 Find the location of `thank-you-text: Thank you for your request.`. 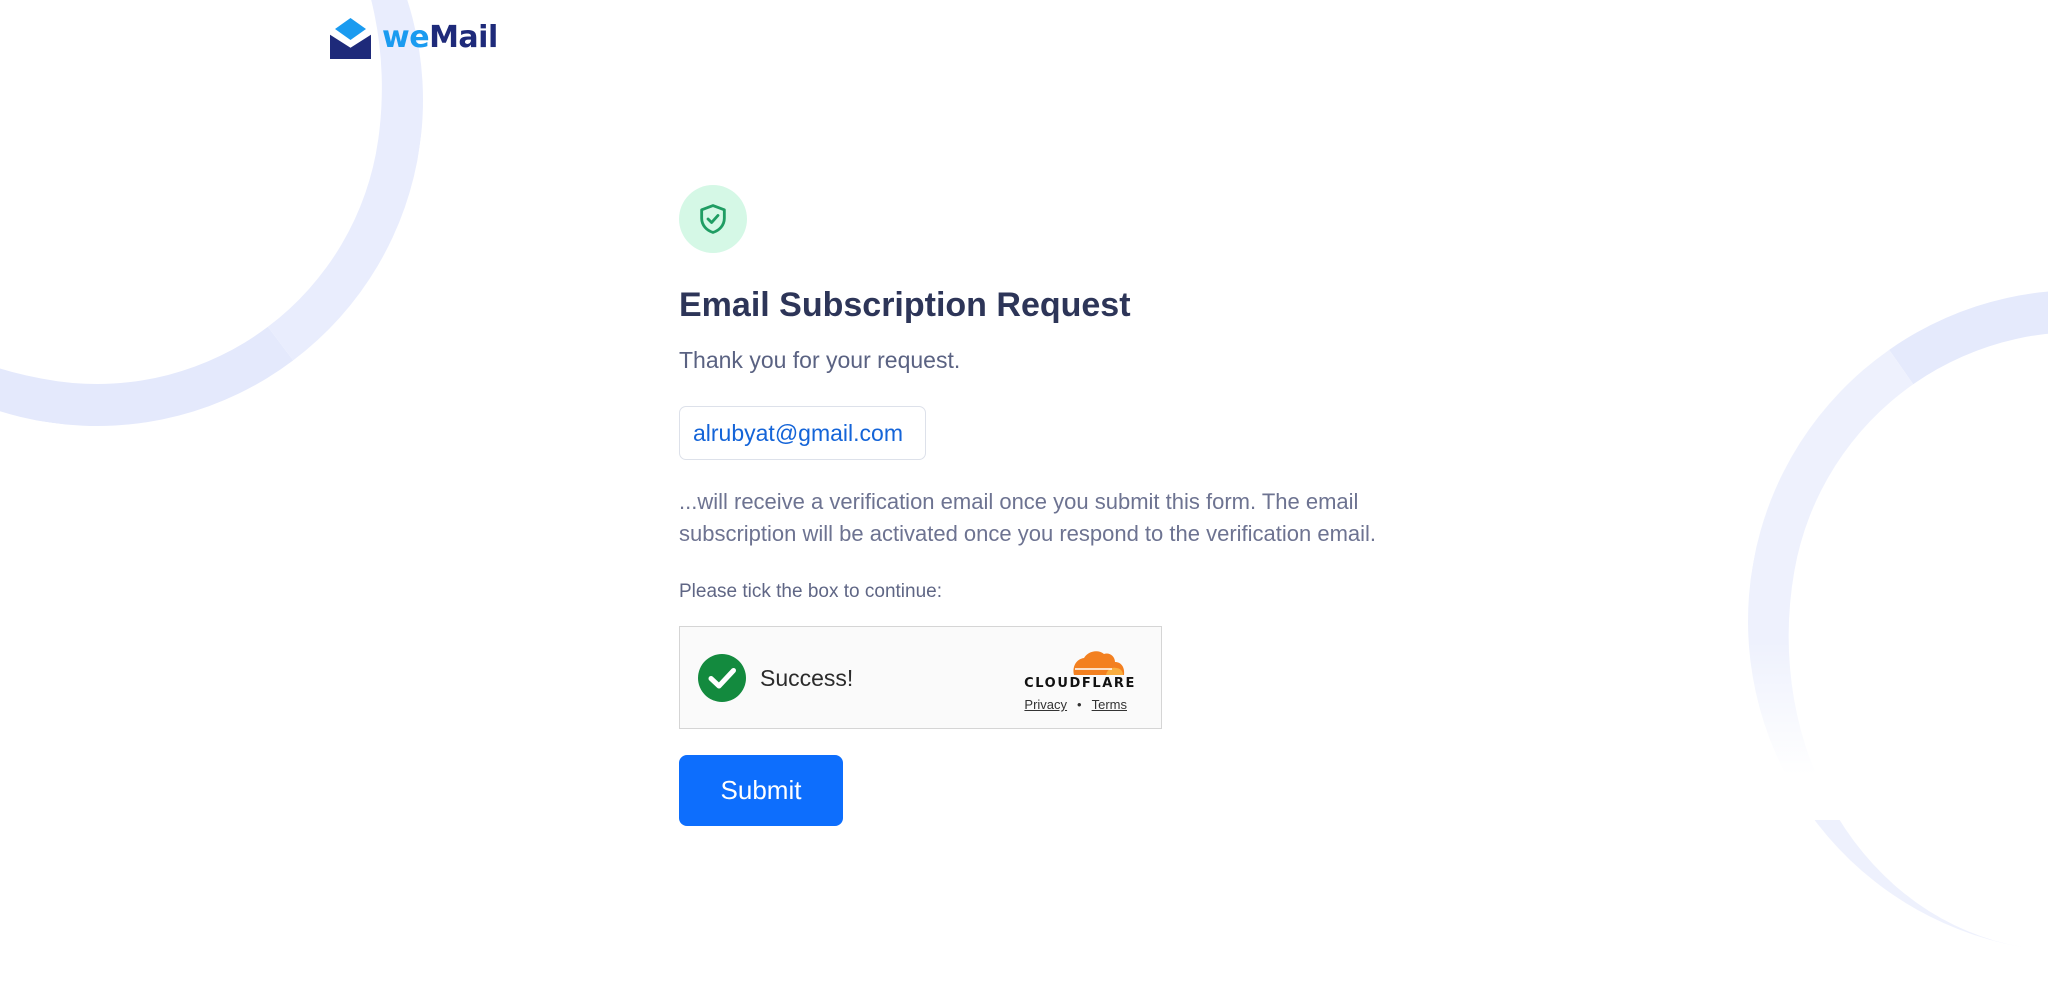

thank-you-text: Thank you for your request. is located at coordinates (820, 360).